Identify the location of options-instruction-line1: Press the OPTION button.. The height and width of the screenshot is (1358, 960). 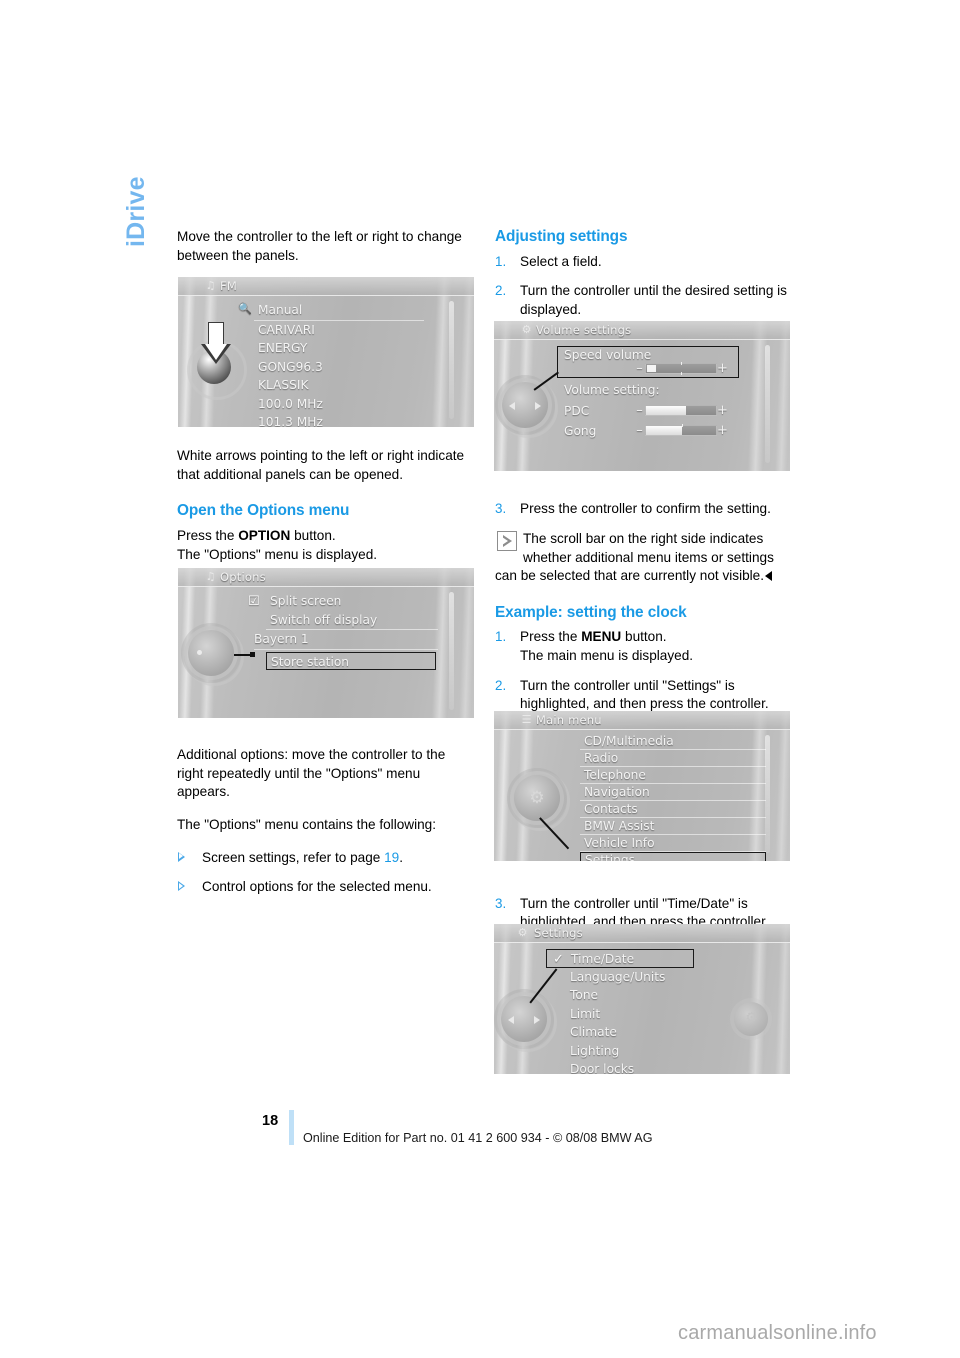
(325, 536).